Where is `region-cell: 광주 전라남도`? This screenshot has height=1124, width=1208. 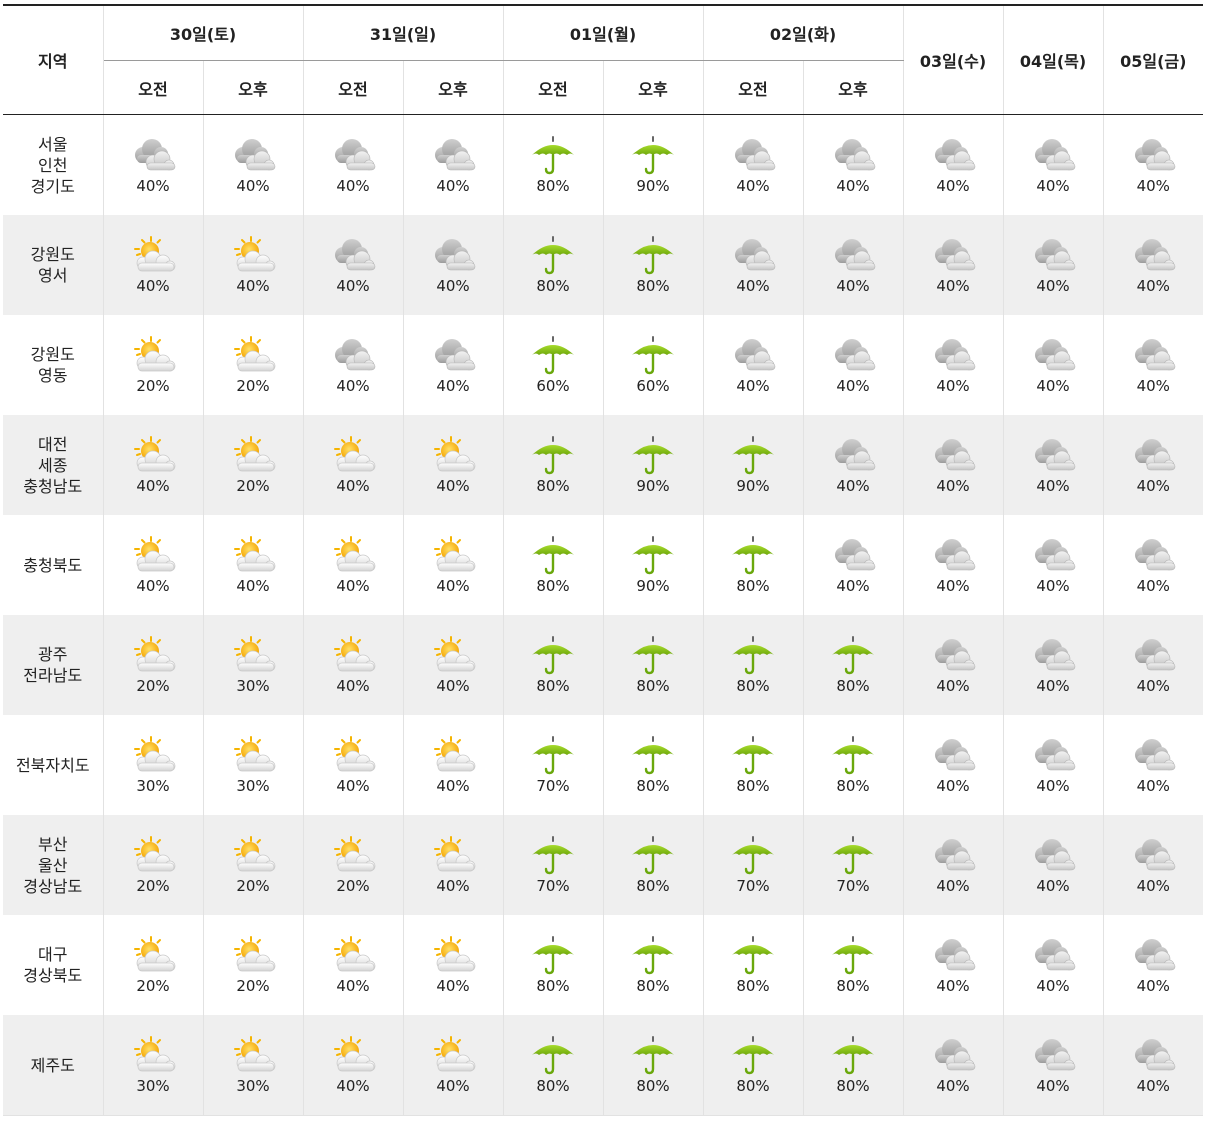 region-cell: 광주 전라남도 is located at coordinates (53, 665).